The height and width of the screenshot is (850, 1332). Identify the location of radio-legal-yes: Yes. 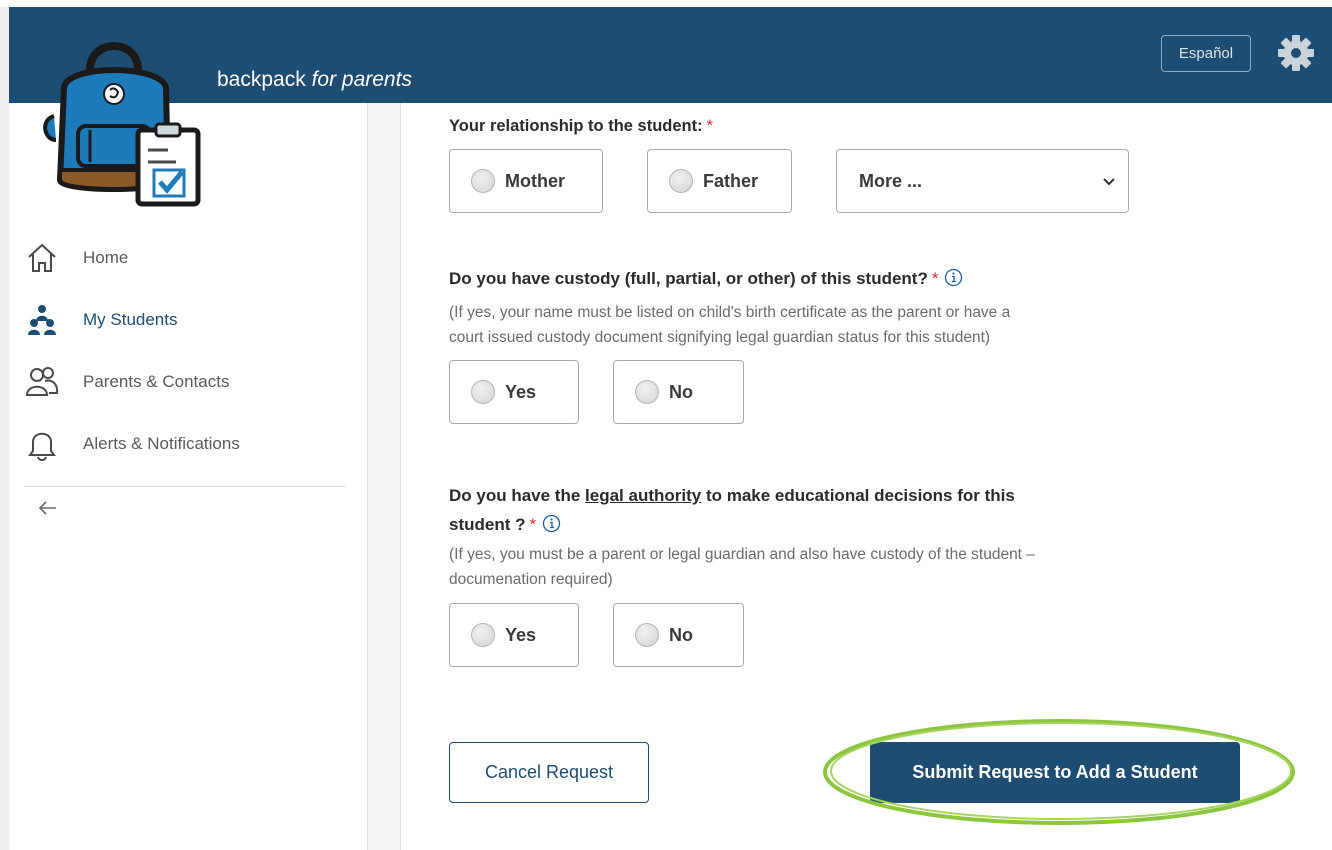
(514, 635).